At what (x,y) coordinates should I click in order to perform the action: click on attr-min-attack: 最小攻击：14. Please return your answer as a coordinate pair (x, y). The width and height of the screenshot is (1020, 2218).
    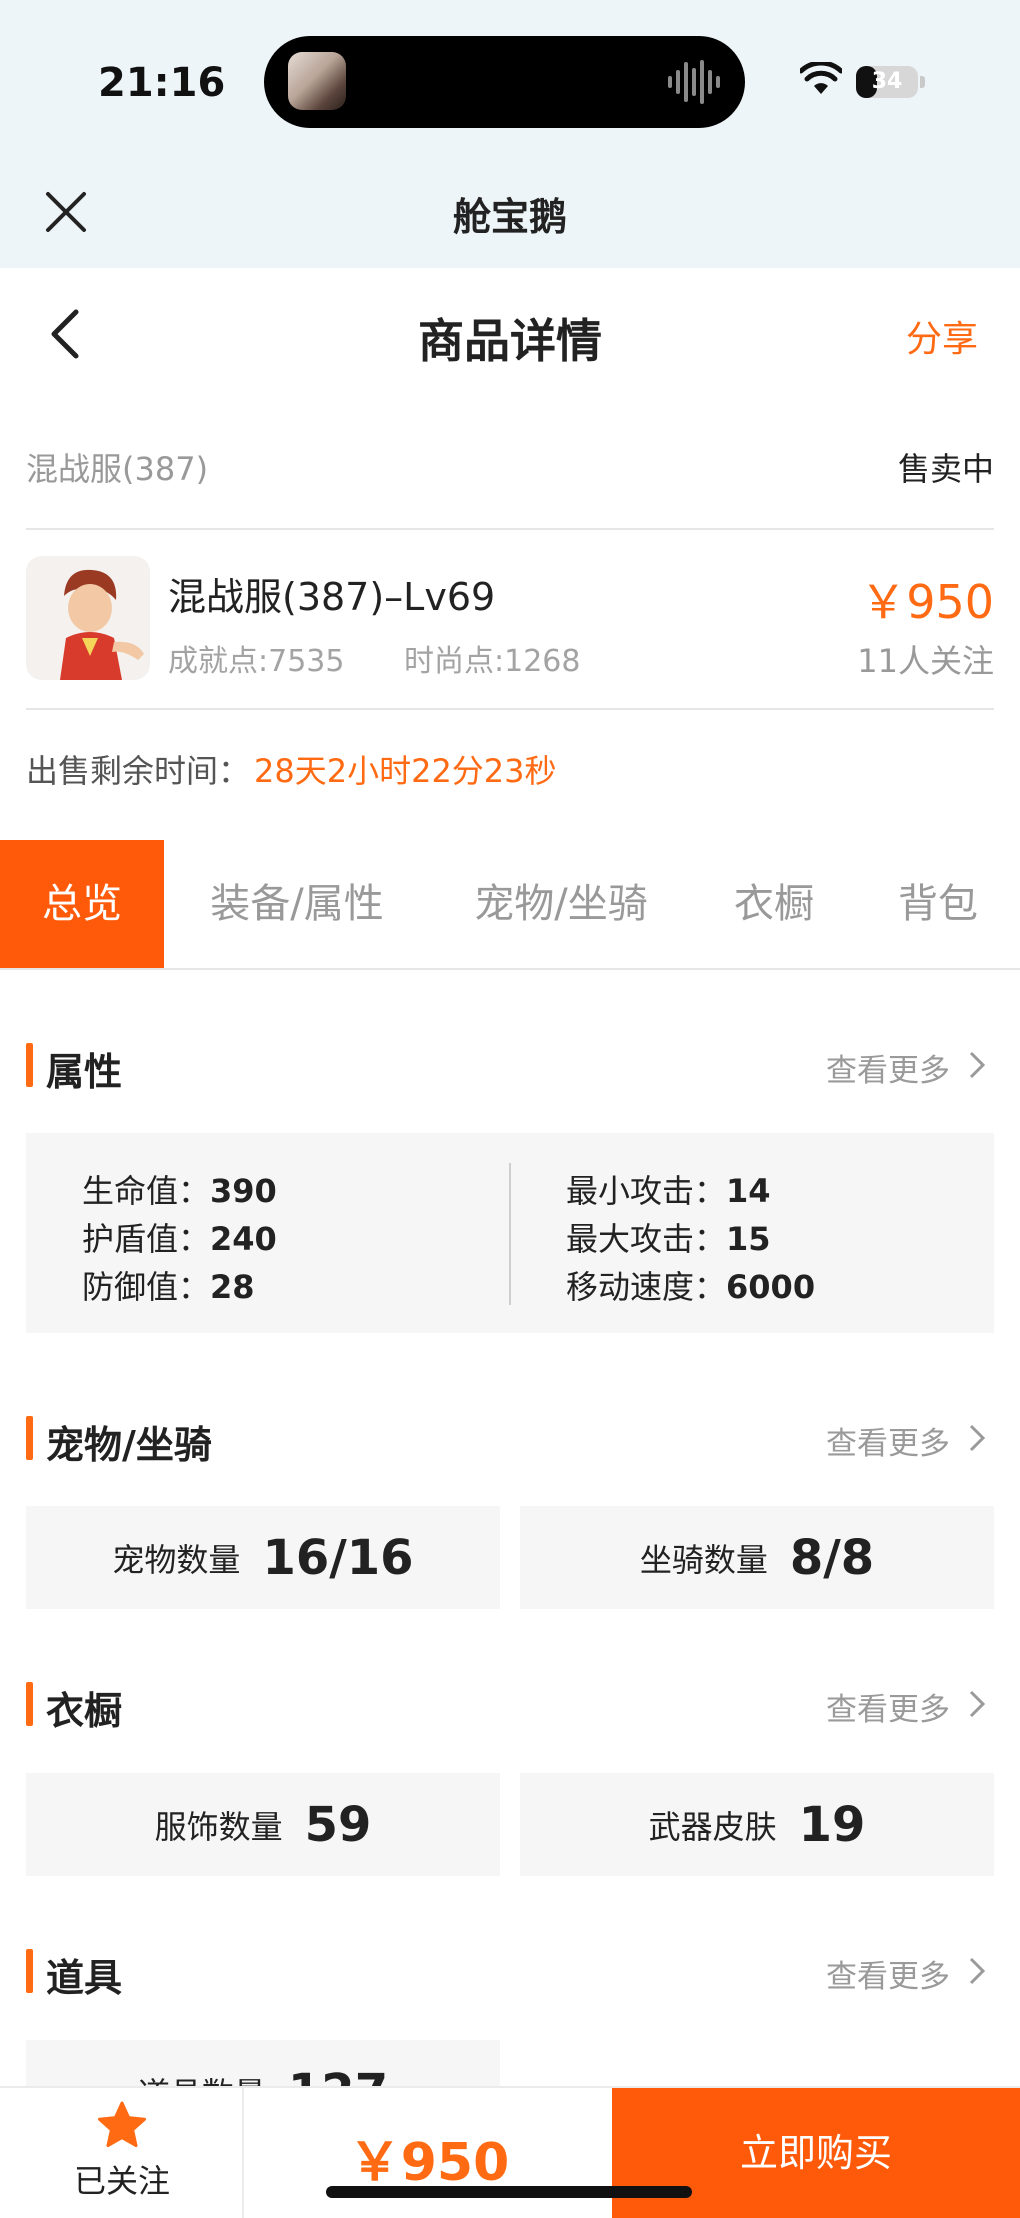
    Looking at the image, I should click on (668, 1191).